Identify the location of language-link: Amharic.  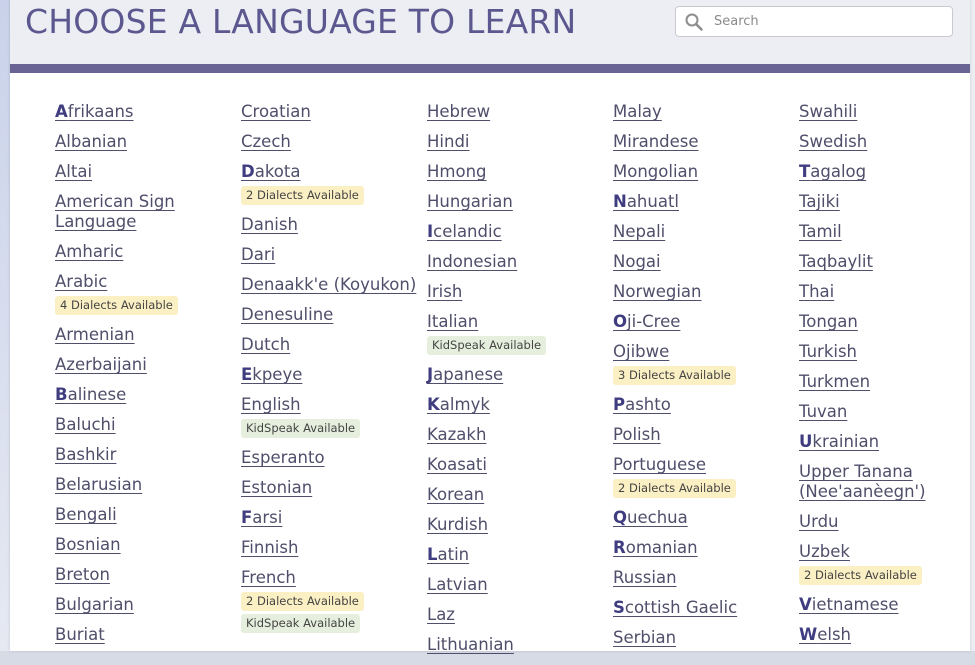
(144, 252).